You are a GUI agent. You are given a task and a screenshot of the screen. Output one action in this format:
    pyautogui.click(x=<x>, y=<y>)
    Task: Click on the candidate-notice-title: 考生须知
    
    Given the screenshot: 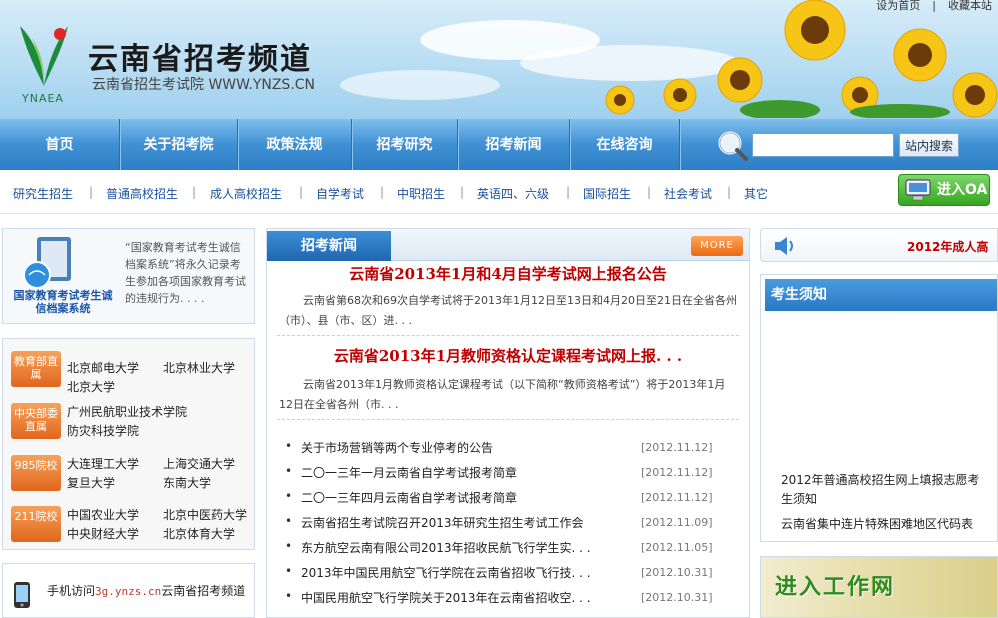 What is the action you would take?
    pyautogui.click(x=881, y=295)
    